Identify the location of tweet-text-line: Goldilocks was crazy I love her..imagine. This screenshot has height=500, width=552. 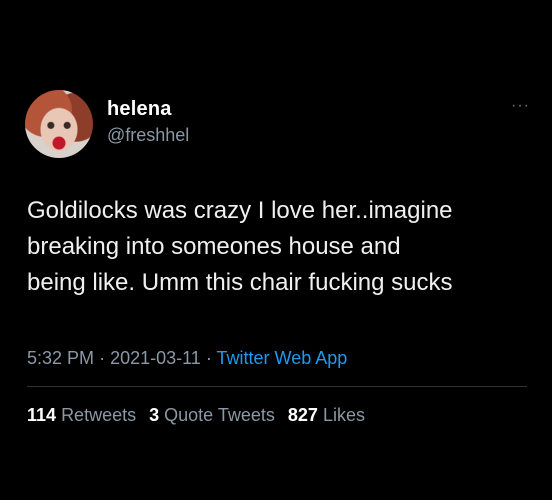
(240, 210).